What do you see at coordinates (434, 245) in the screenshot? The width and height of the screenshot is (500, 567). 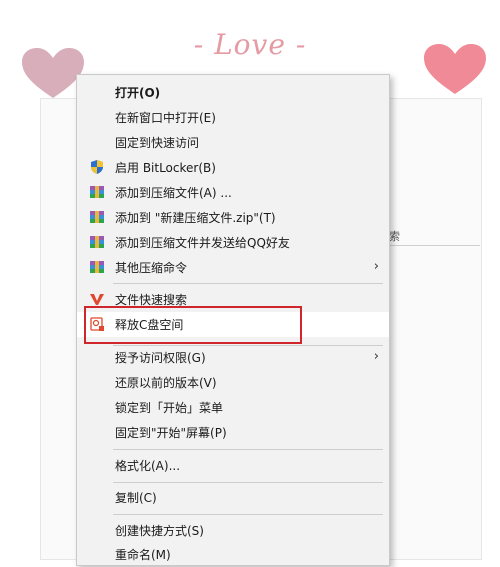 I see `background-divider` at bounding box center [434, 245].